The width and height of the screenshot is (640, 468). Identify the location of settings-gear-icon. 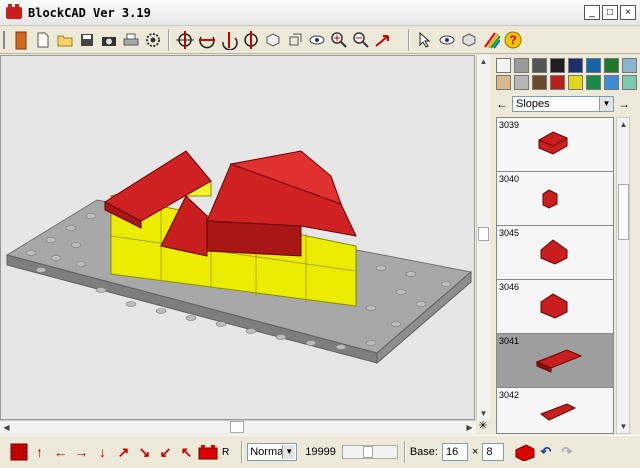
(153, 40).